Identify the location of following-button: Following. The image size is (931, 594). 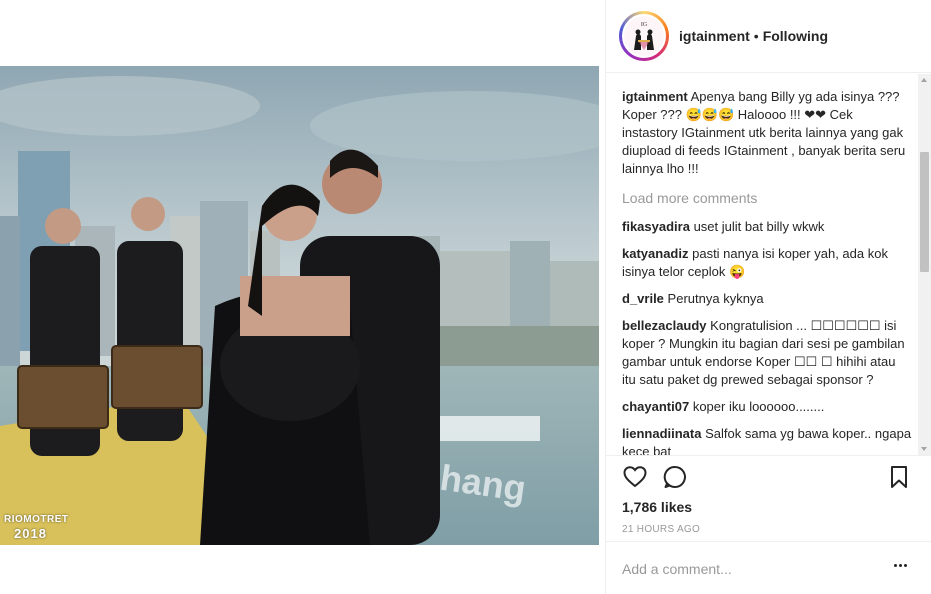
(795, 36).